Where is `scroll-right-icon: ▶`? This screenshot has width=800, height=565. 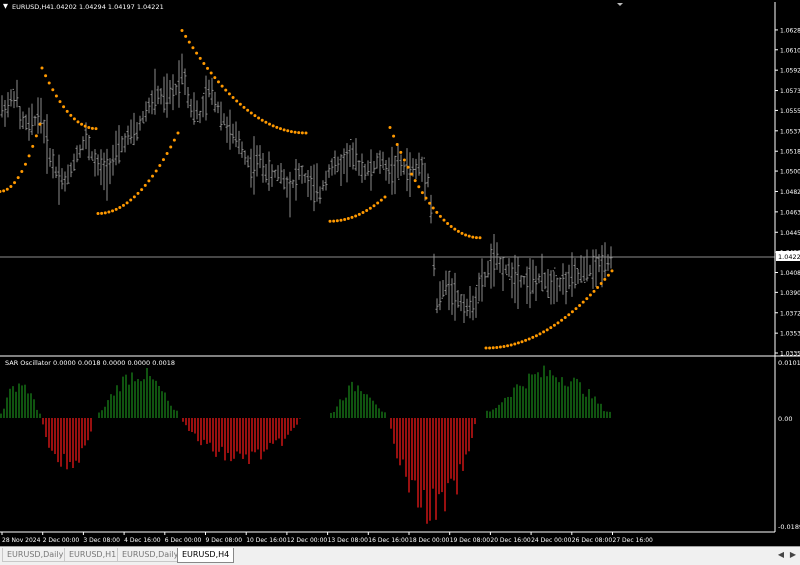 scroll-right-icon: ▶ is located at coordinates (793, 555).